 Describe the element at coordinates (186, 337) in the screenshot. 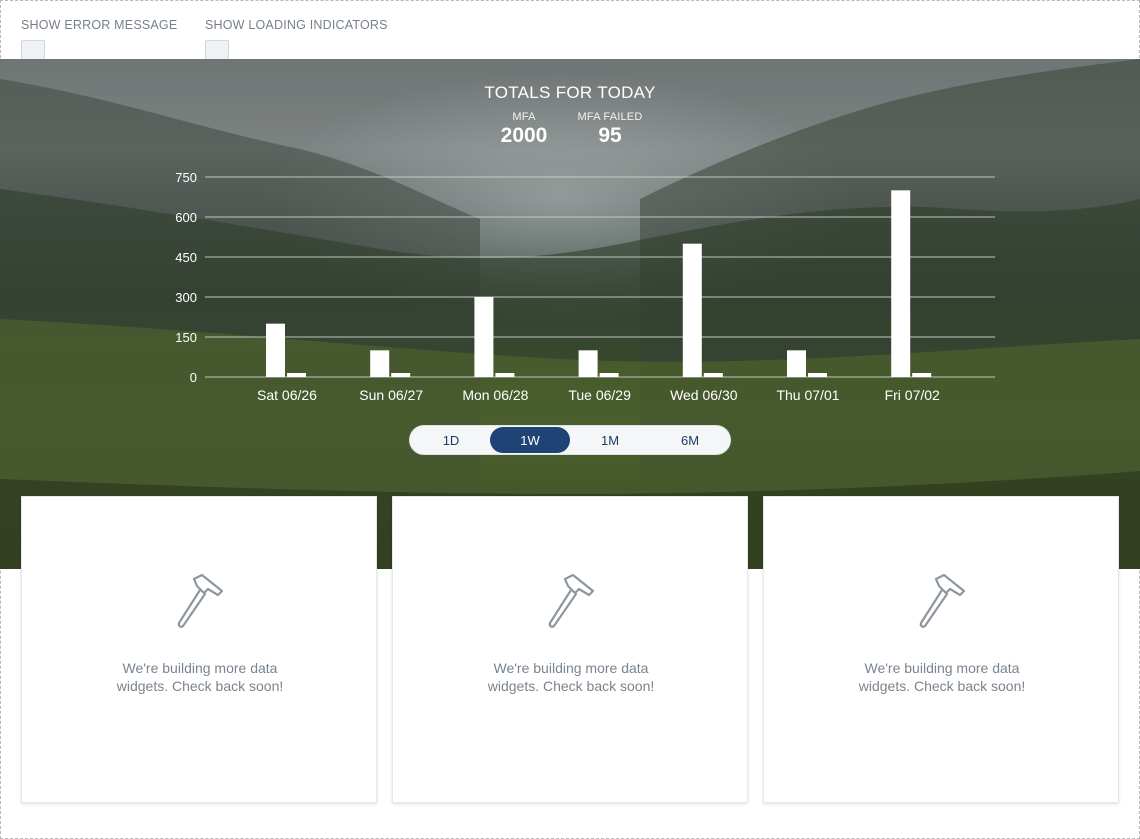

I see `y-tick-label: 150` at that location.